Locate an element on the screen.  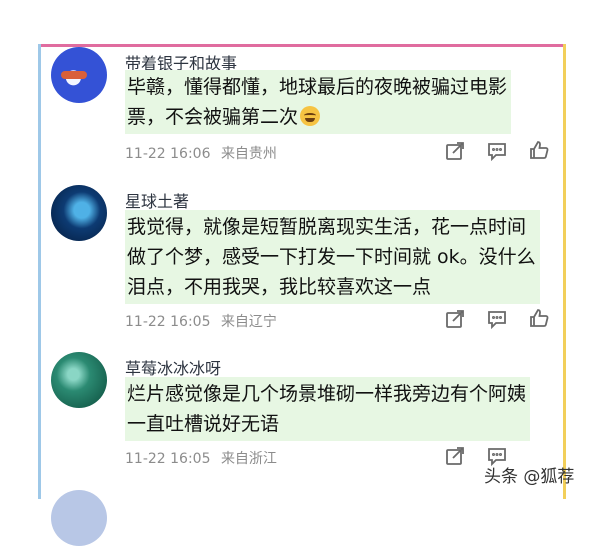
watermark: 头条 @狐荐 is located at coordinates (529, 477).